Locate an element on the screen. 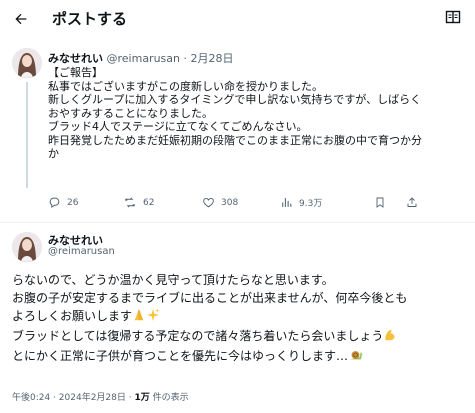 The image size is (475, 413). reader-mode-icon is located at coordinates (453, 17).